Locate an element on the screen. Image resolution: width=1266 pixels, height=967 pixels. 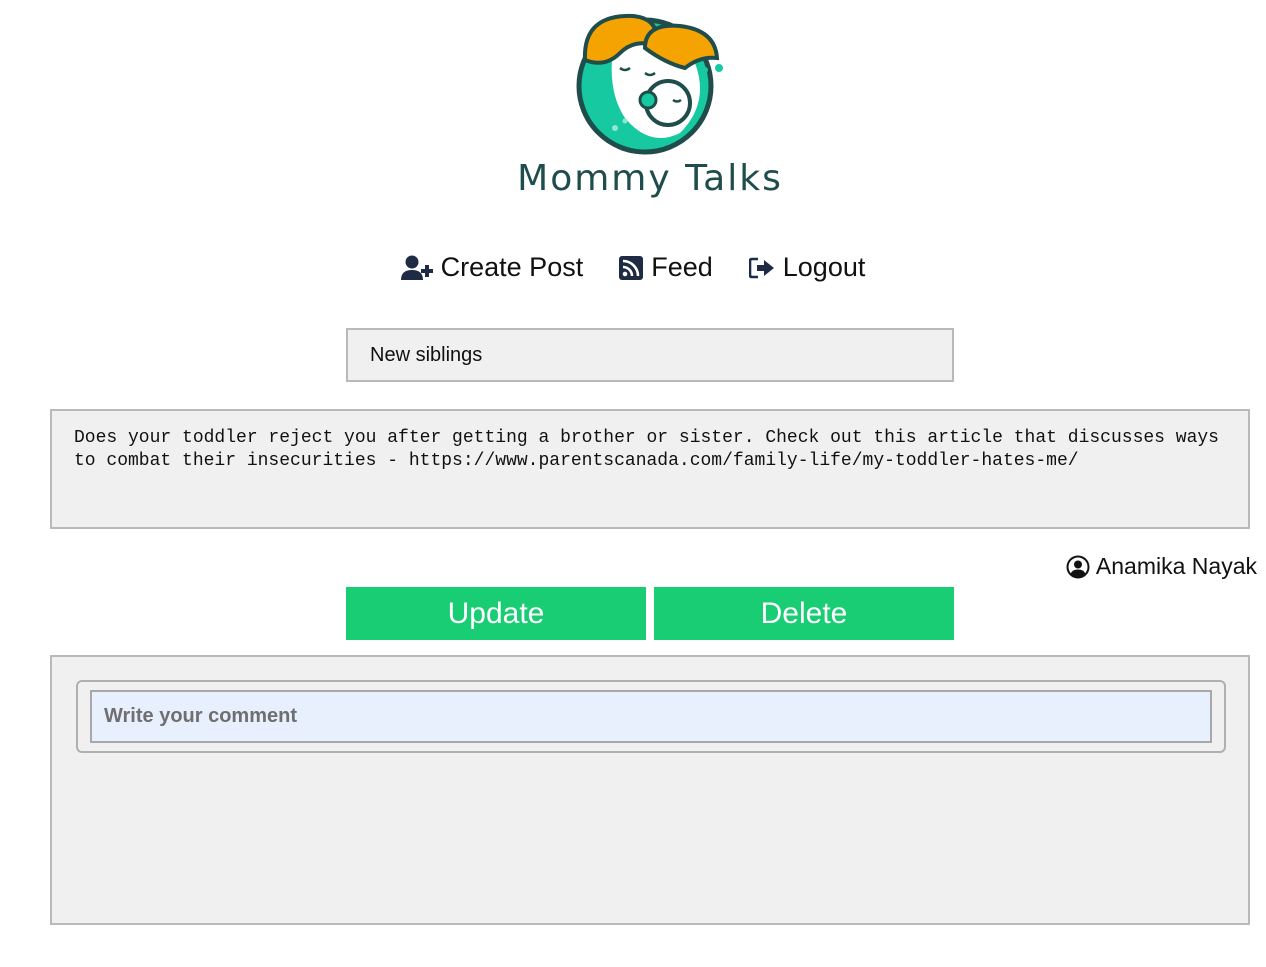
rss-icon is located at coordinates (631, 267).